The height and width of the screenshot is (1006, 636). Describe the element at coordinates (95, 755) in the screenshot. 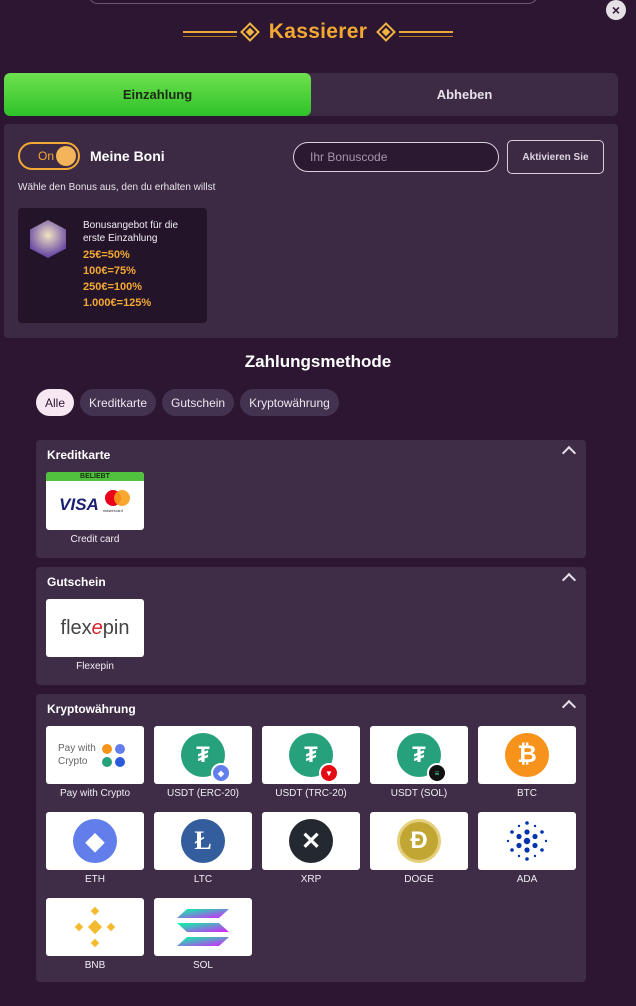

I see `pay-with-crypto-icon: Pay with Crypto` at that location.